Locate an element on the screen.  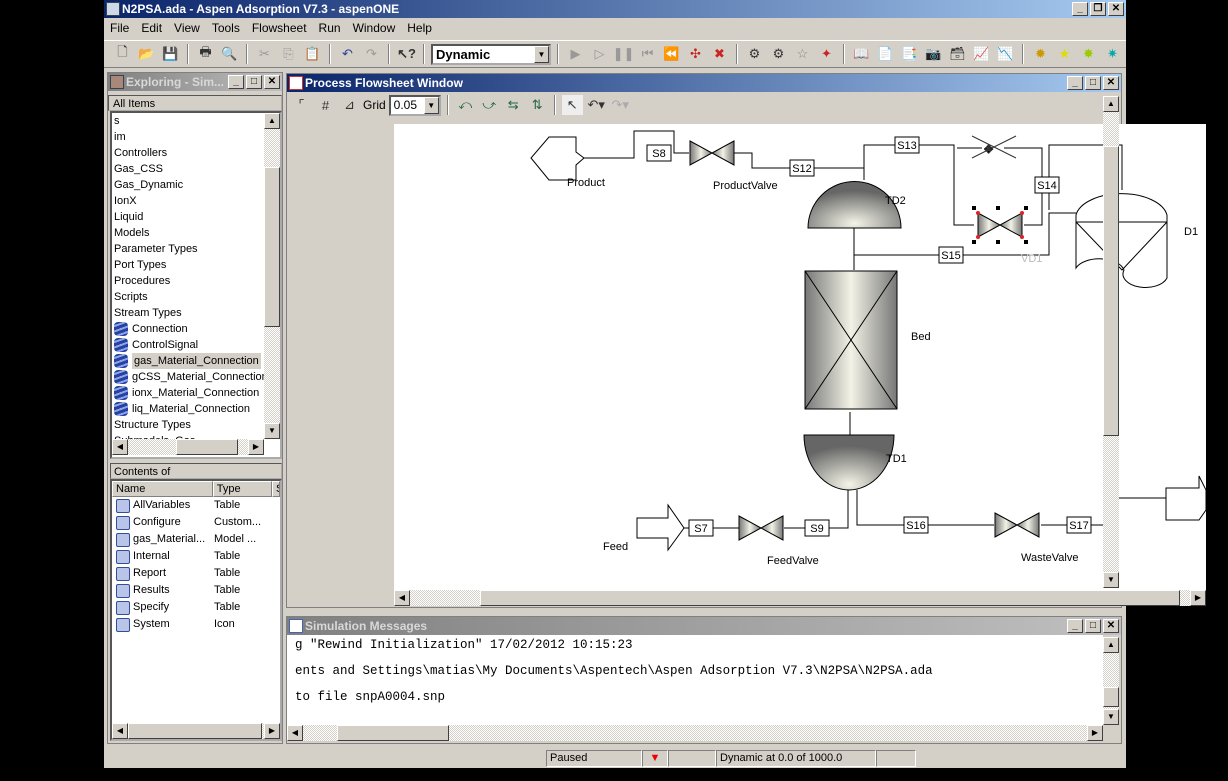
explorer-maximize-button: □ is located at coordinates (254, 82).